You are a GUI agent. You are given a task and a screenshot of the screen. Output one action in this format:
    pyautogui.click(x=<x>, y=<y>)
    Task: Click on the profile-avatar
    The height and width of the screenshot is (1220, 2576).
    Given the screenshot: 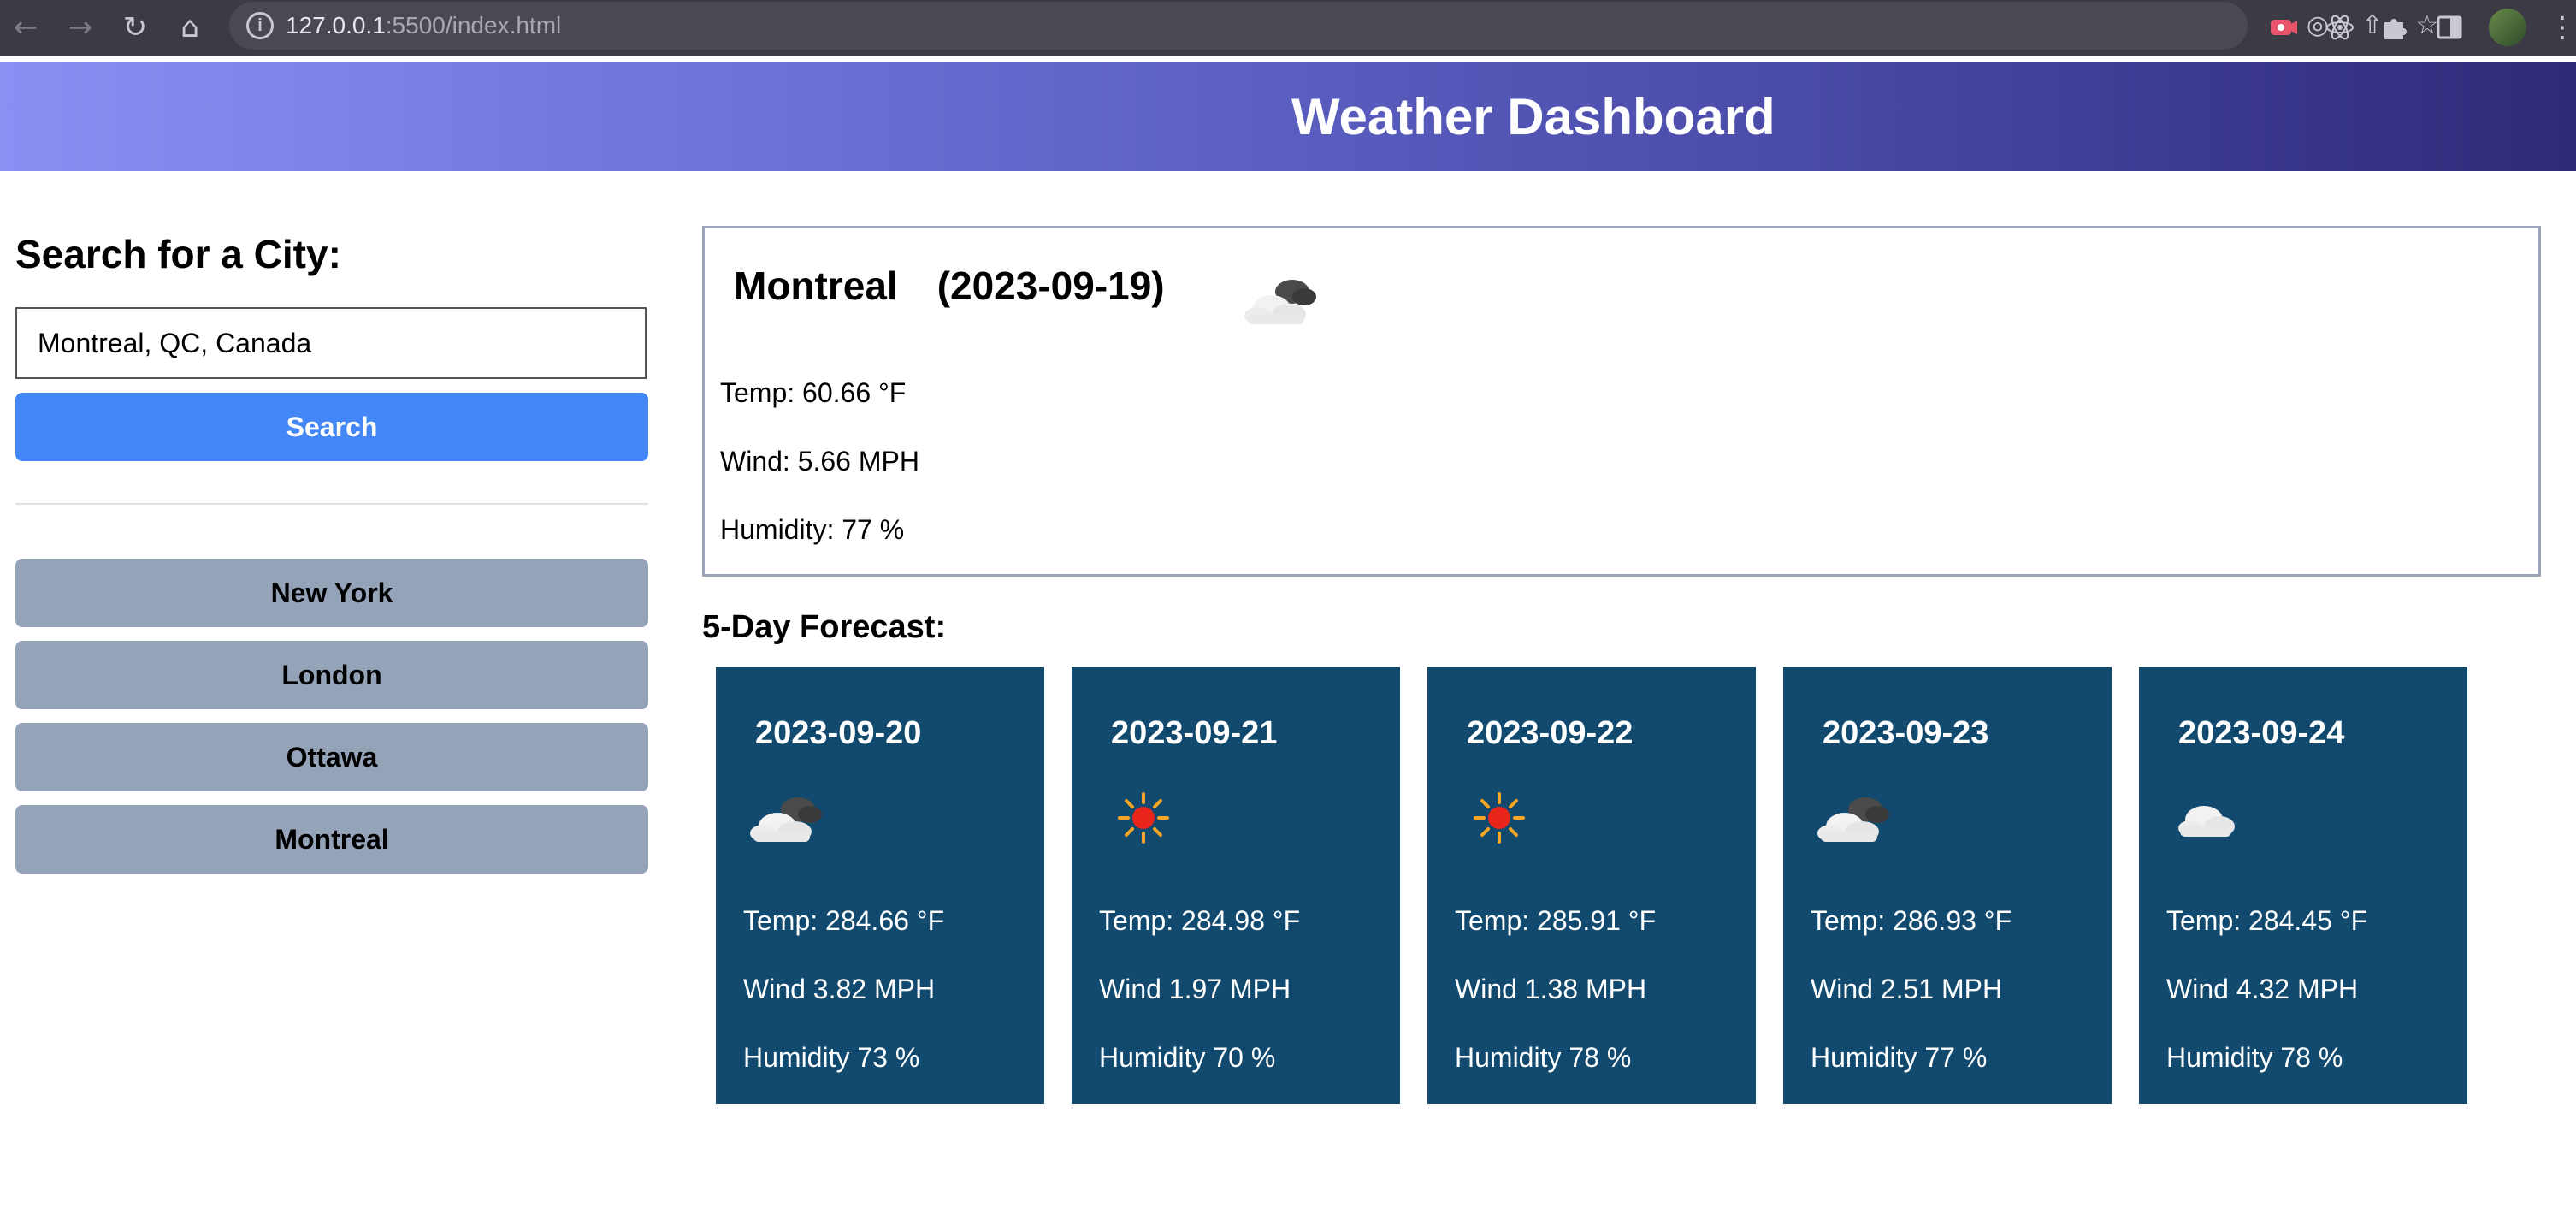 What is the action you would take?
    pyautogui.click(x=2507, y=27)
    